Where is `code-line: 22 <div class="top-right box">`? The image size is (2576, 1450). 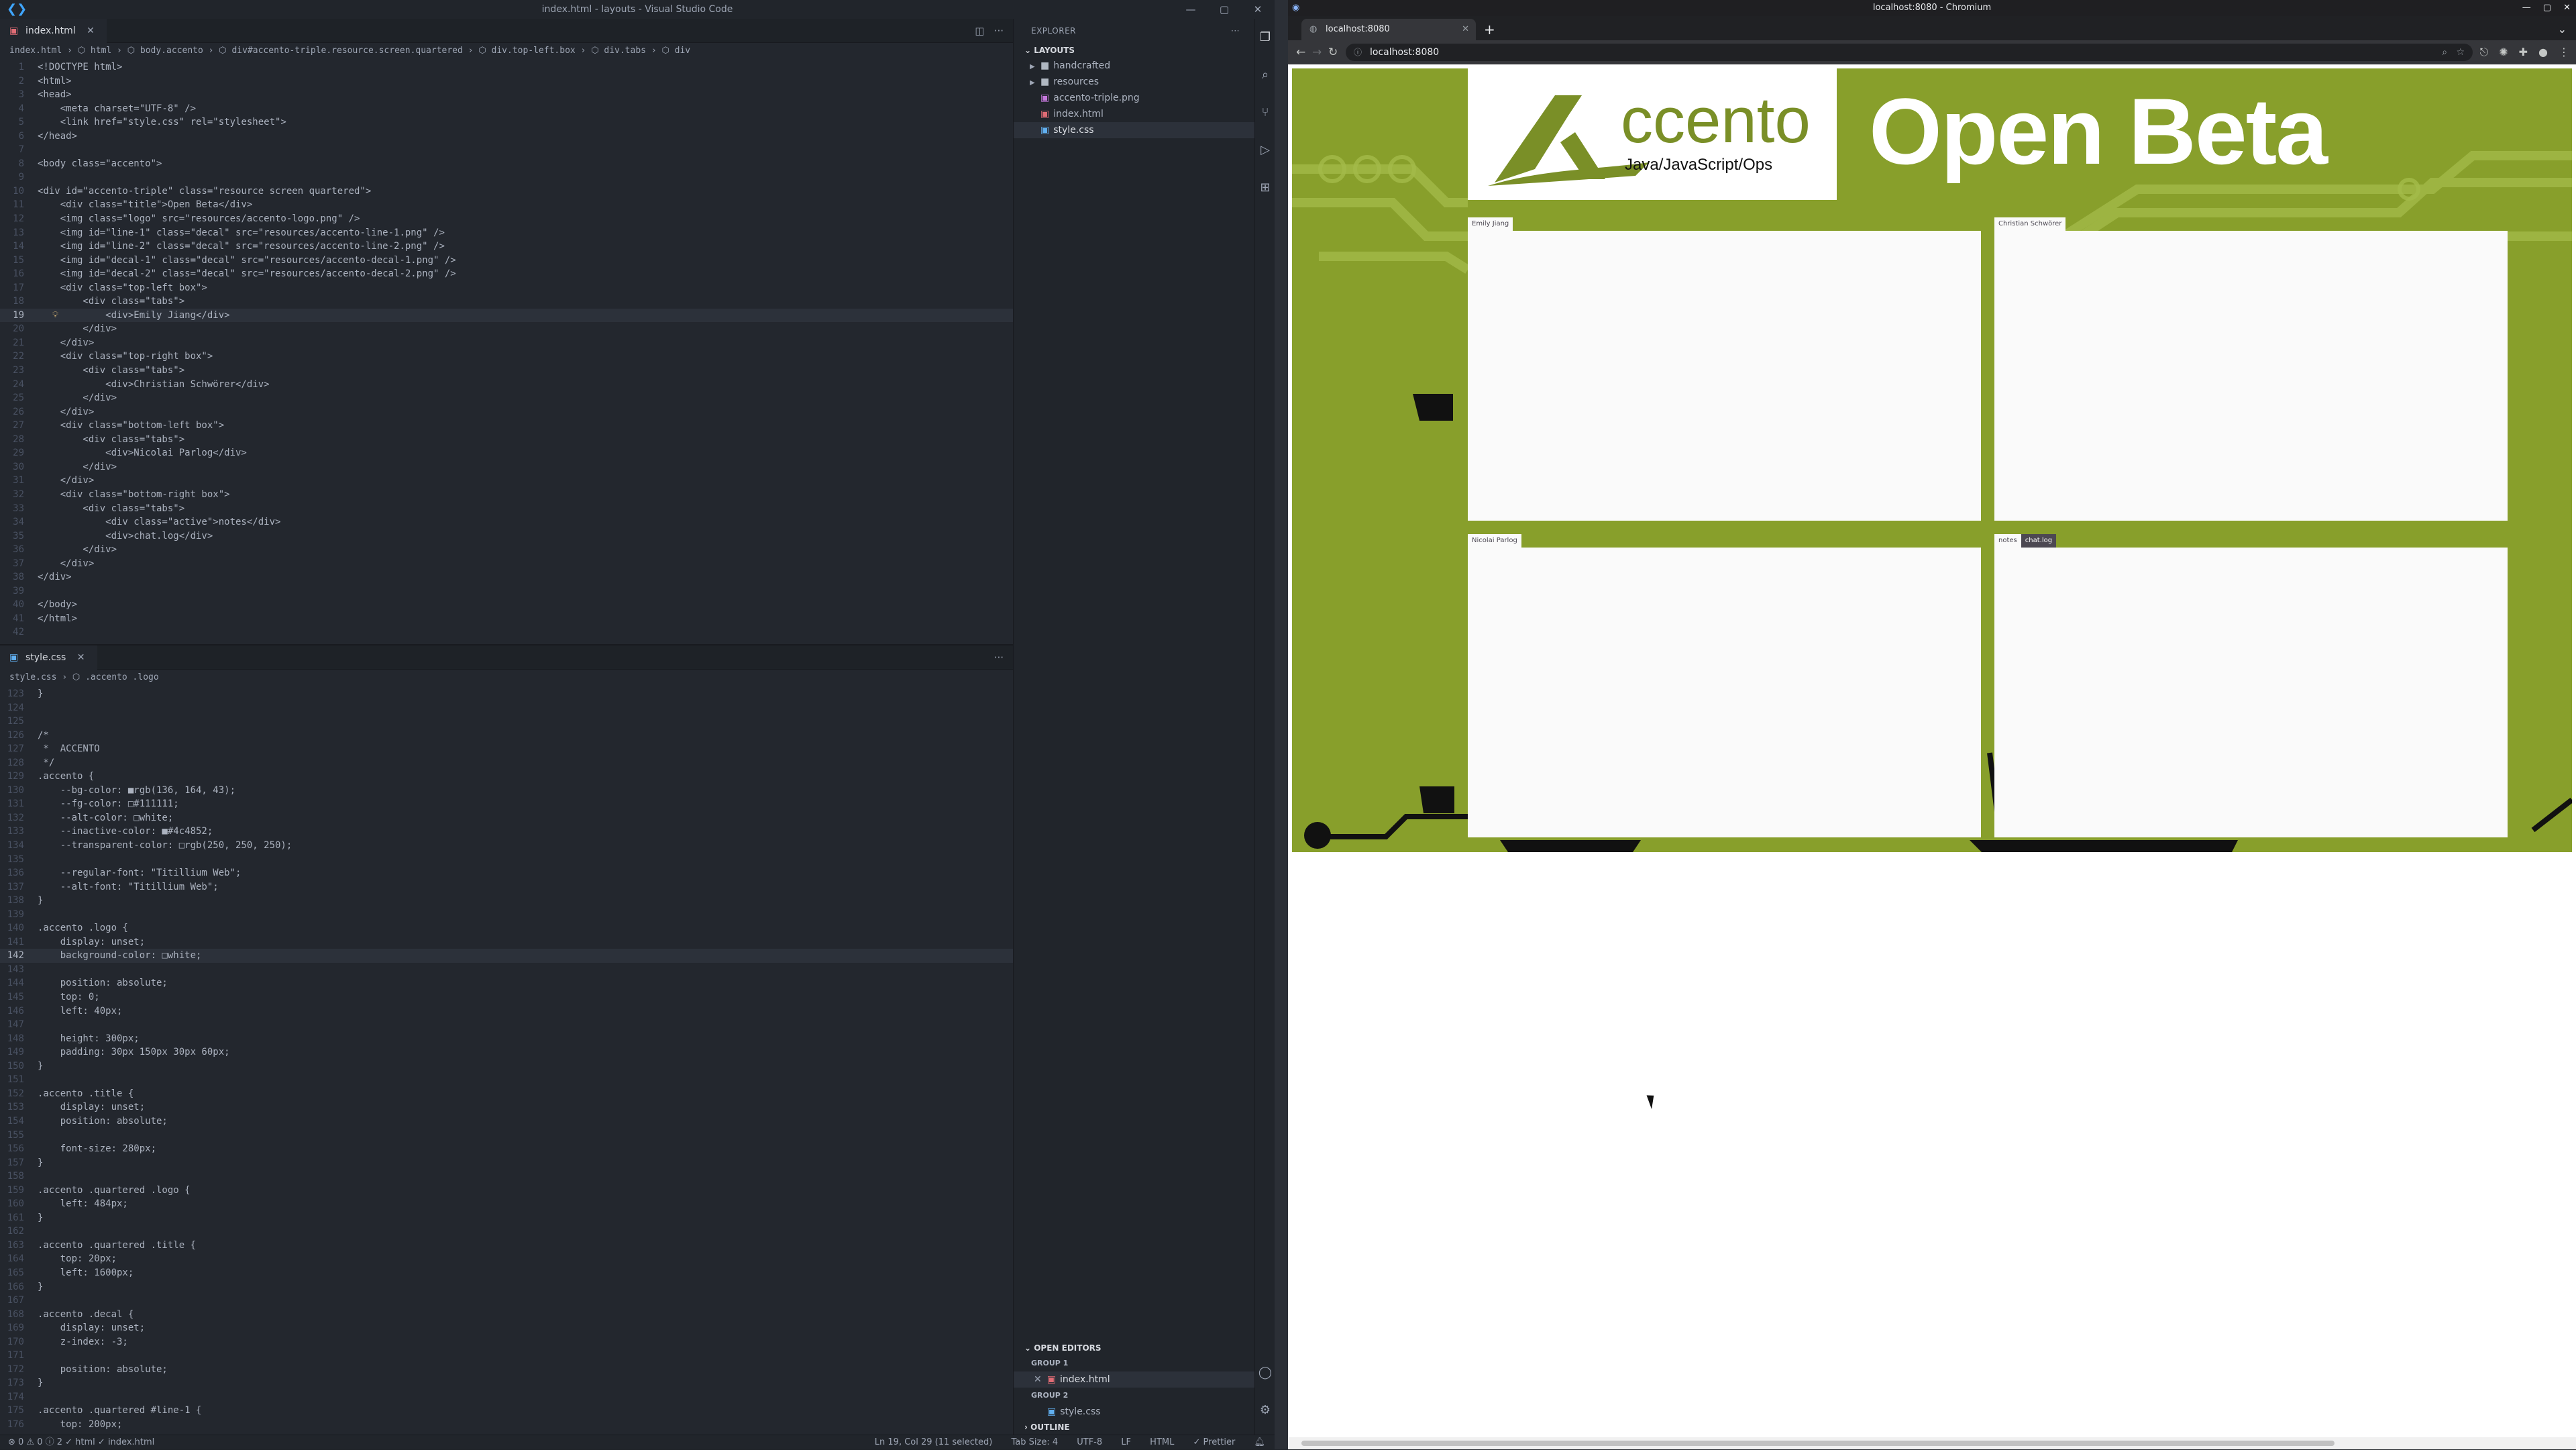
code-line: 22 <div class="top-right box"> is located at coordinates (506, 357).